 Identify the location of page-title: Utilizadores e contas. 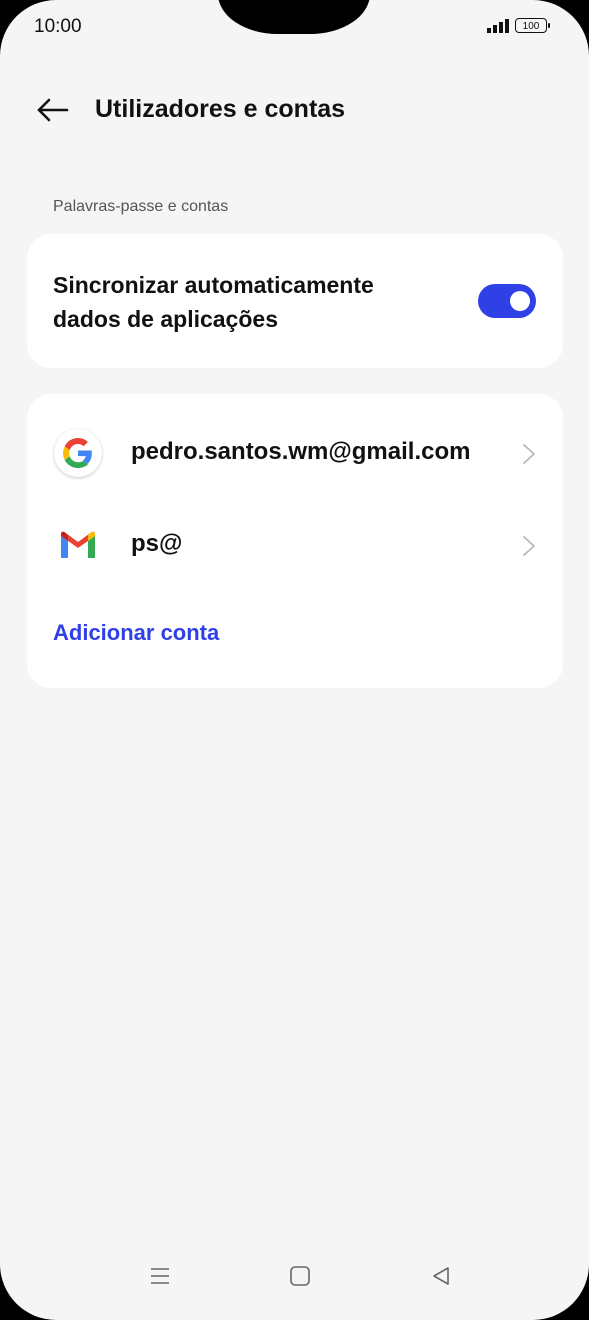
(220, 109).